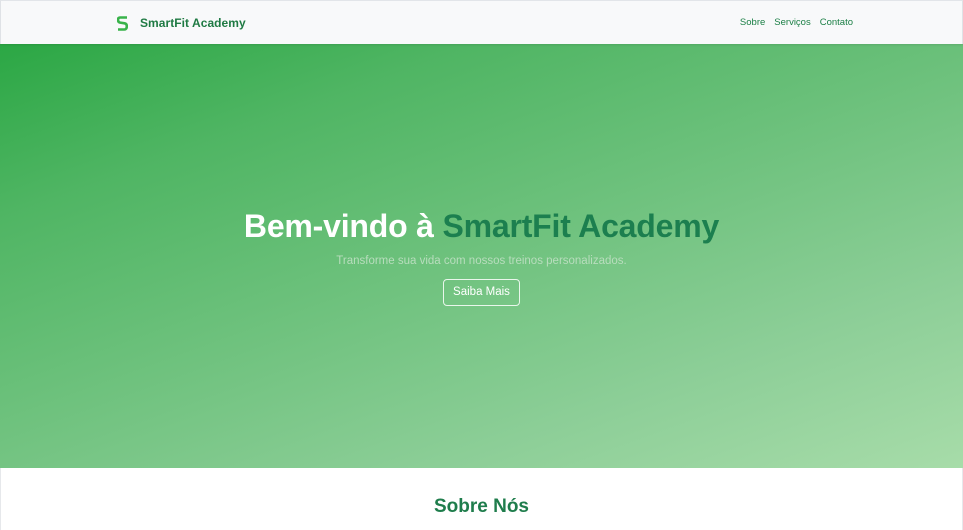  What do you see at coordinates (836, 22) in the screenshot?
I see `nav-link-contato: Contato` at bounding box center [836, 22].